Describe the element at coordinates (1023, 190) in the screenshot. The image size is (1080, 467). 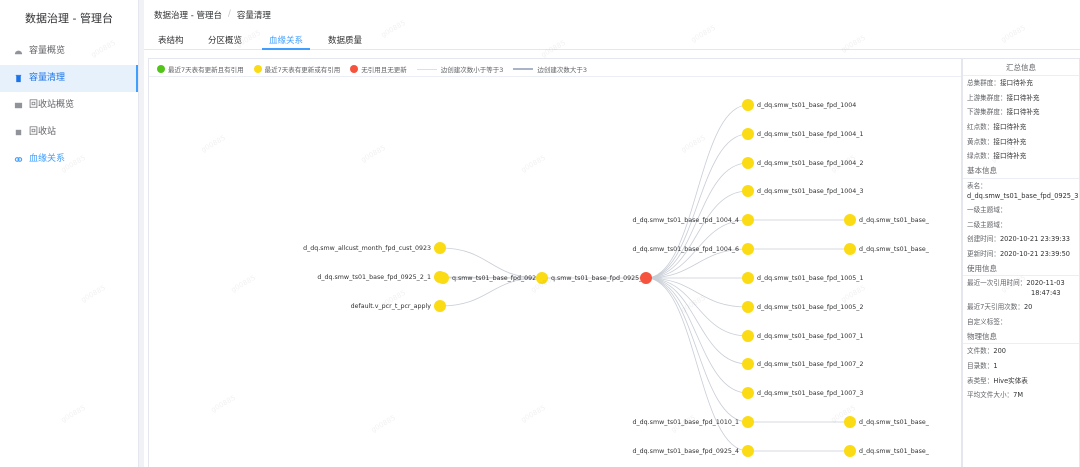
I see `info-row-table-name: 表名：d_dq.smw_ts01_base_fpd_0925_3` at that location.